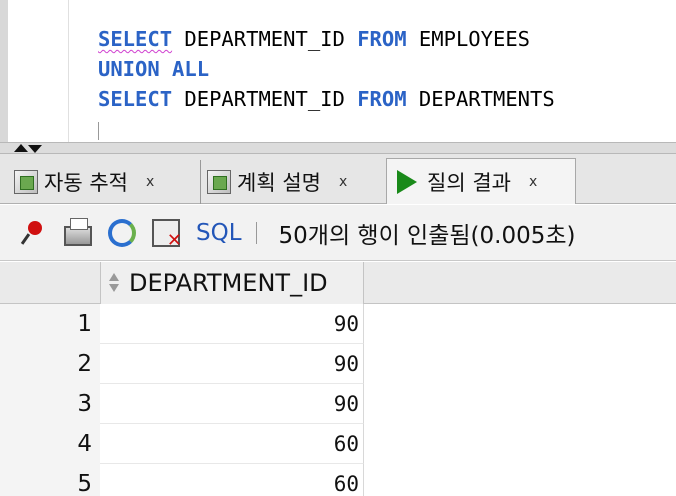  I want to click on refresh-icon, so click(122, 232).